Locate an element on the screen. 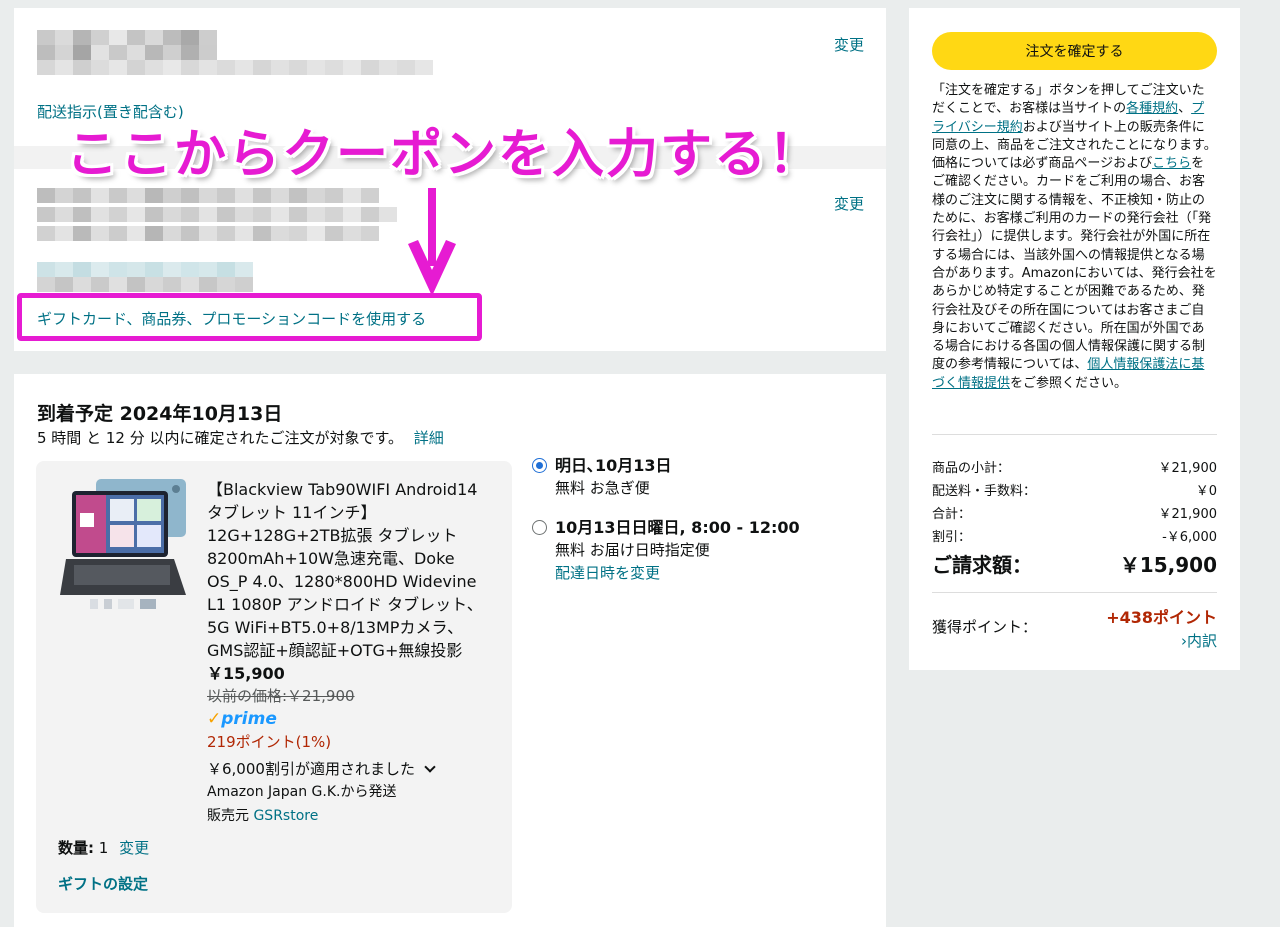 The width and height of the screenshot is (1280, 927). product-title-line: 5G WiFi+BT5.0+8/13MPカメラ、 is located at coordinates (335, 627).